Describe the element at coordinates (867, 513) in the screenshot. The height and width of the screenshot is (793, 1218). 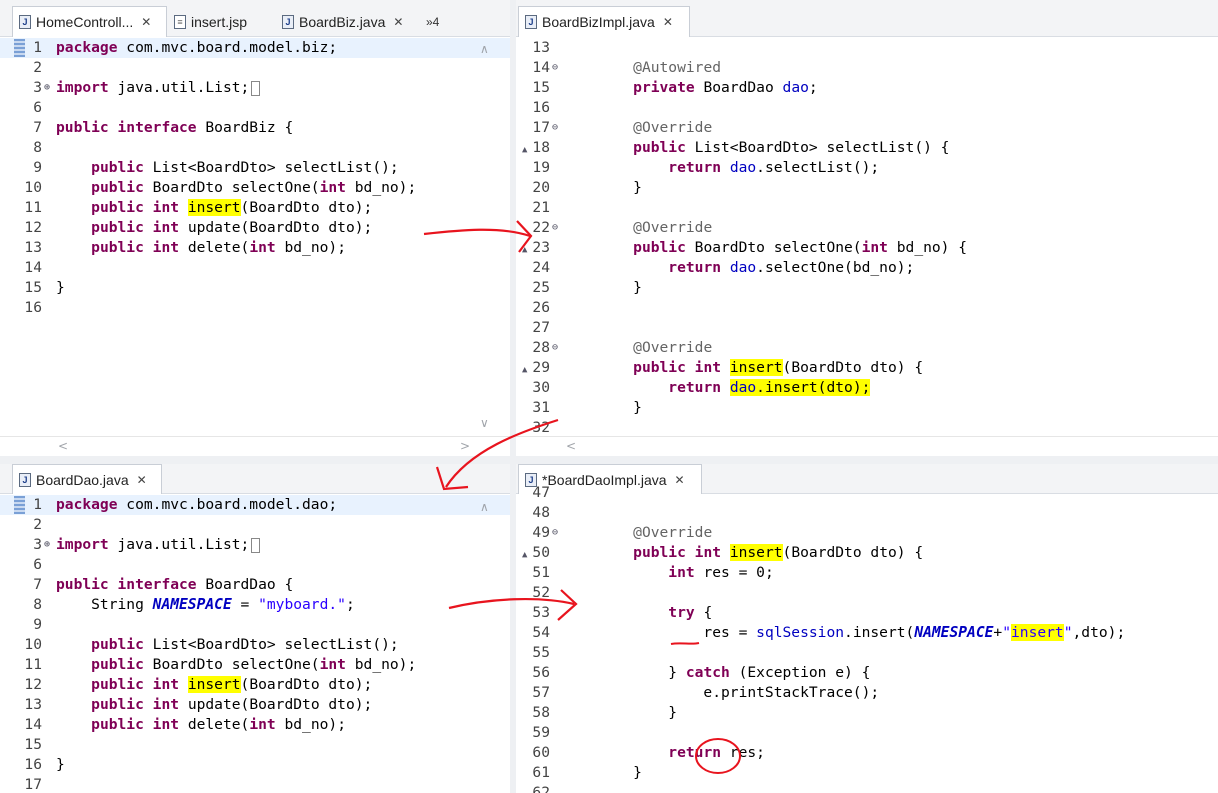
I see `code-line: 48` at that location.